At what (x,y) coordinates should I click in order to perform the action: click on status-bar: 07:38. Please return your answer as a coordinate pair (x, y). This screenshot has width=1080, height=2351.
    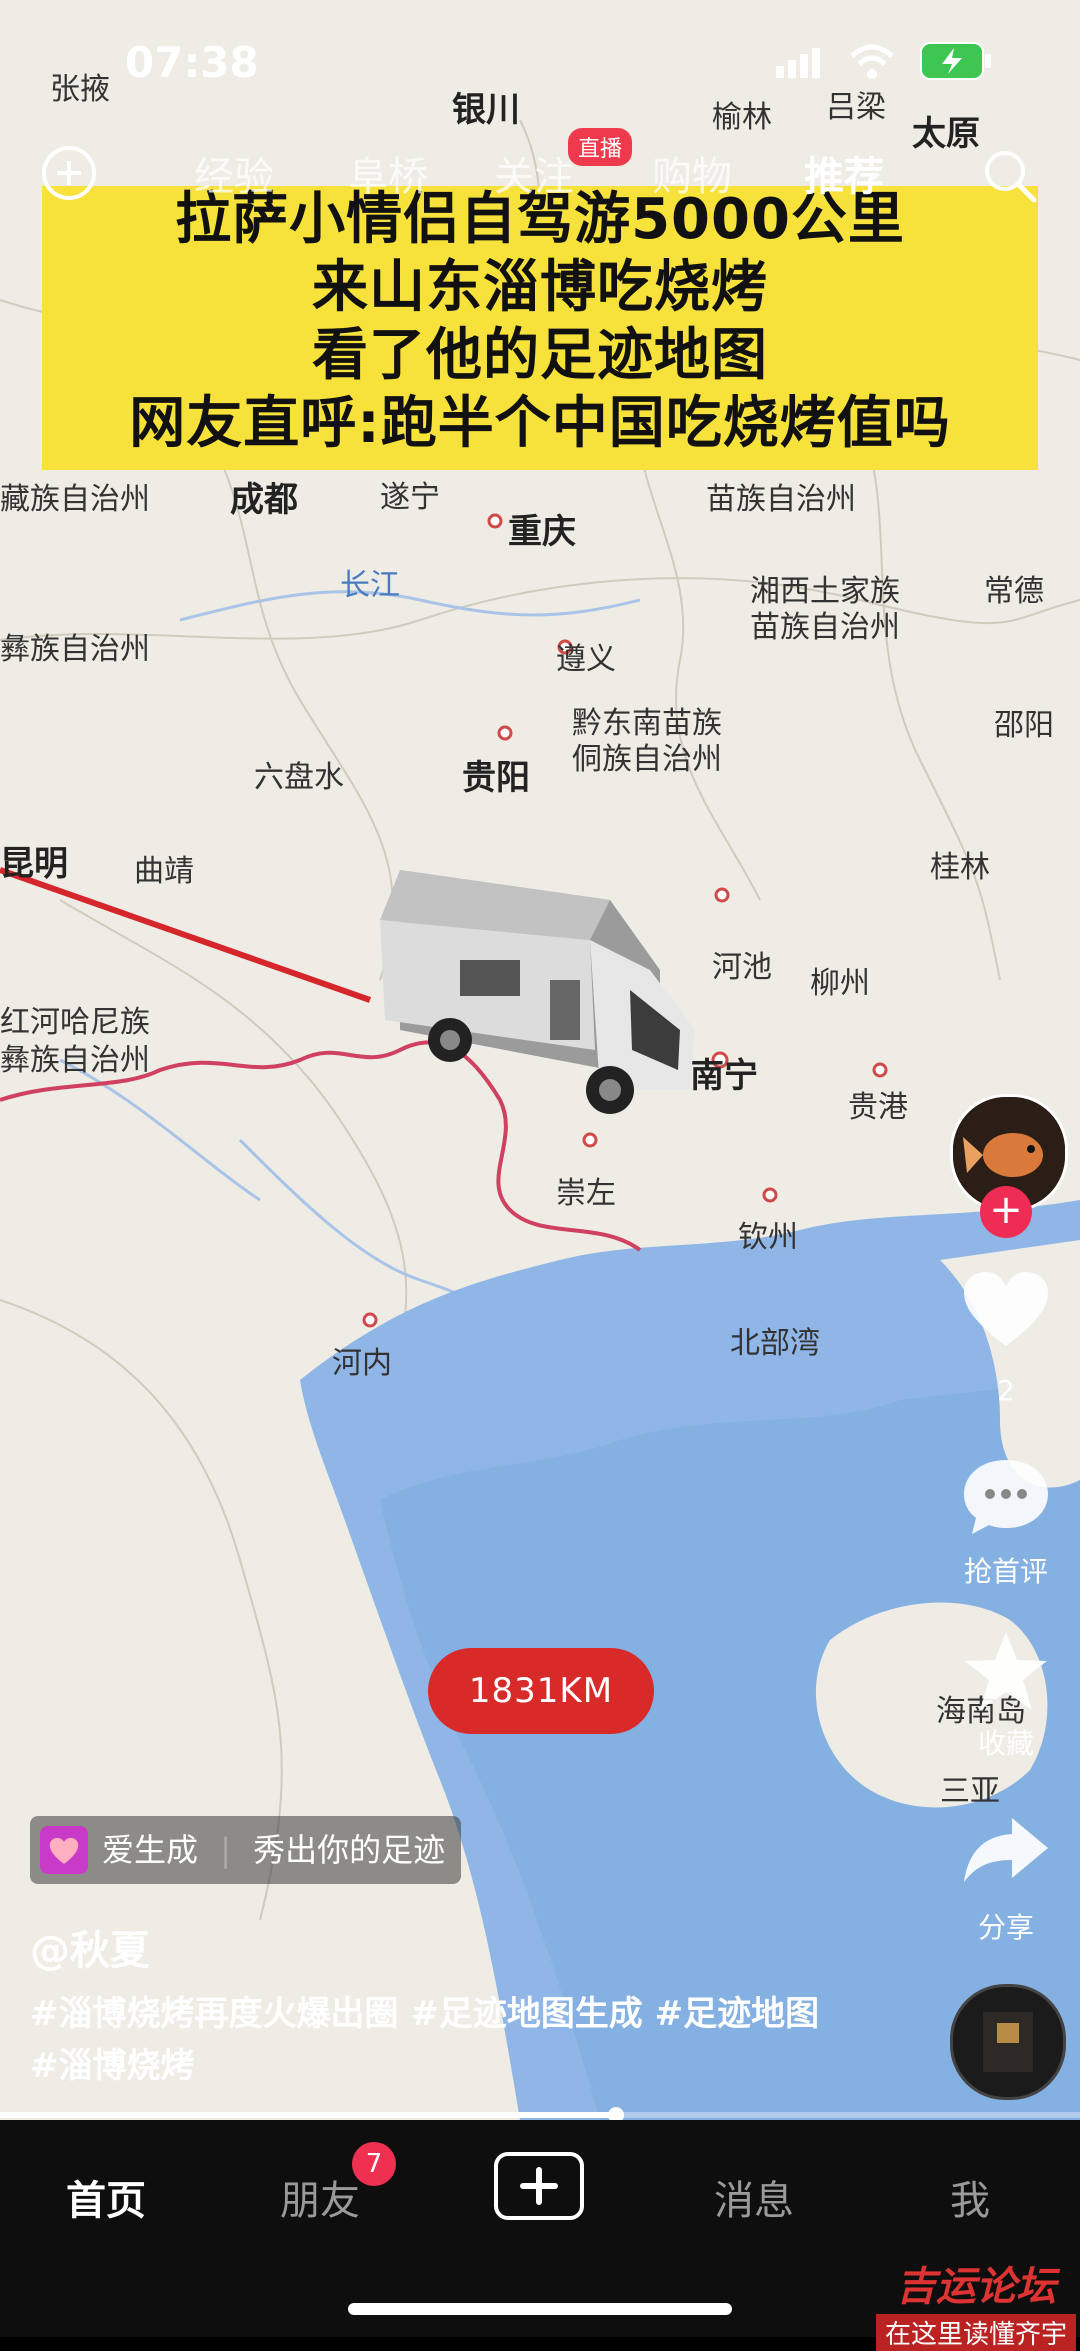
    Looking at the image, I should click on (540, 68).